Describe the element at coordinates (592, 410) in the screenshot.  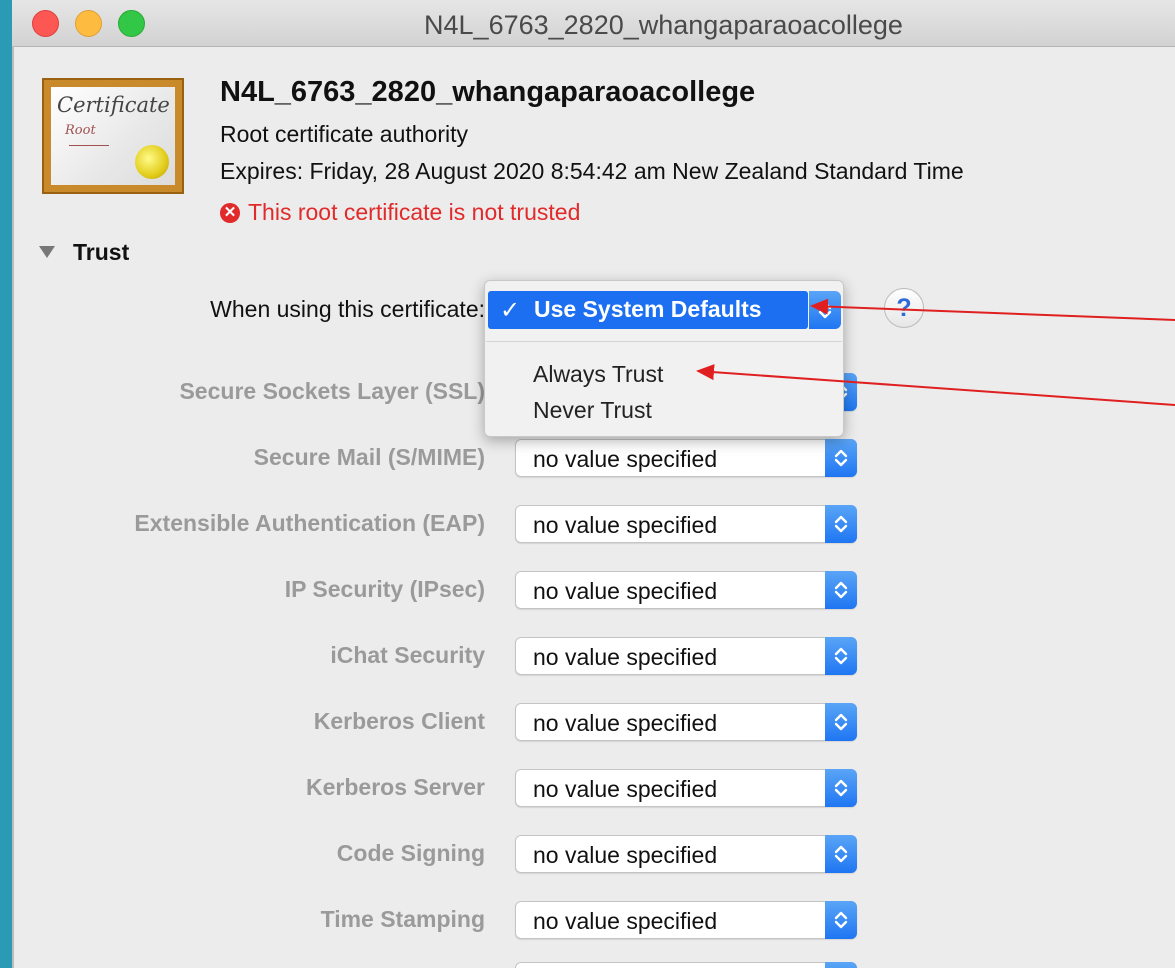
I see `menu-item-never-trust: Never Trust` at that location.